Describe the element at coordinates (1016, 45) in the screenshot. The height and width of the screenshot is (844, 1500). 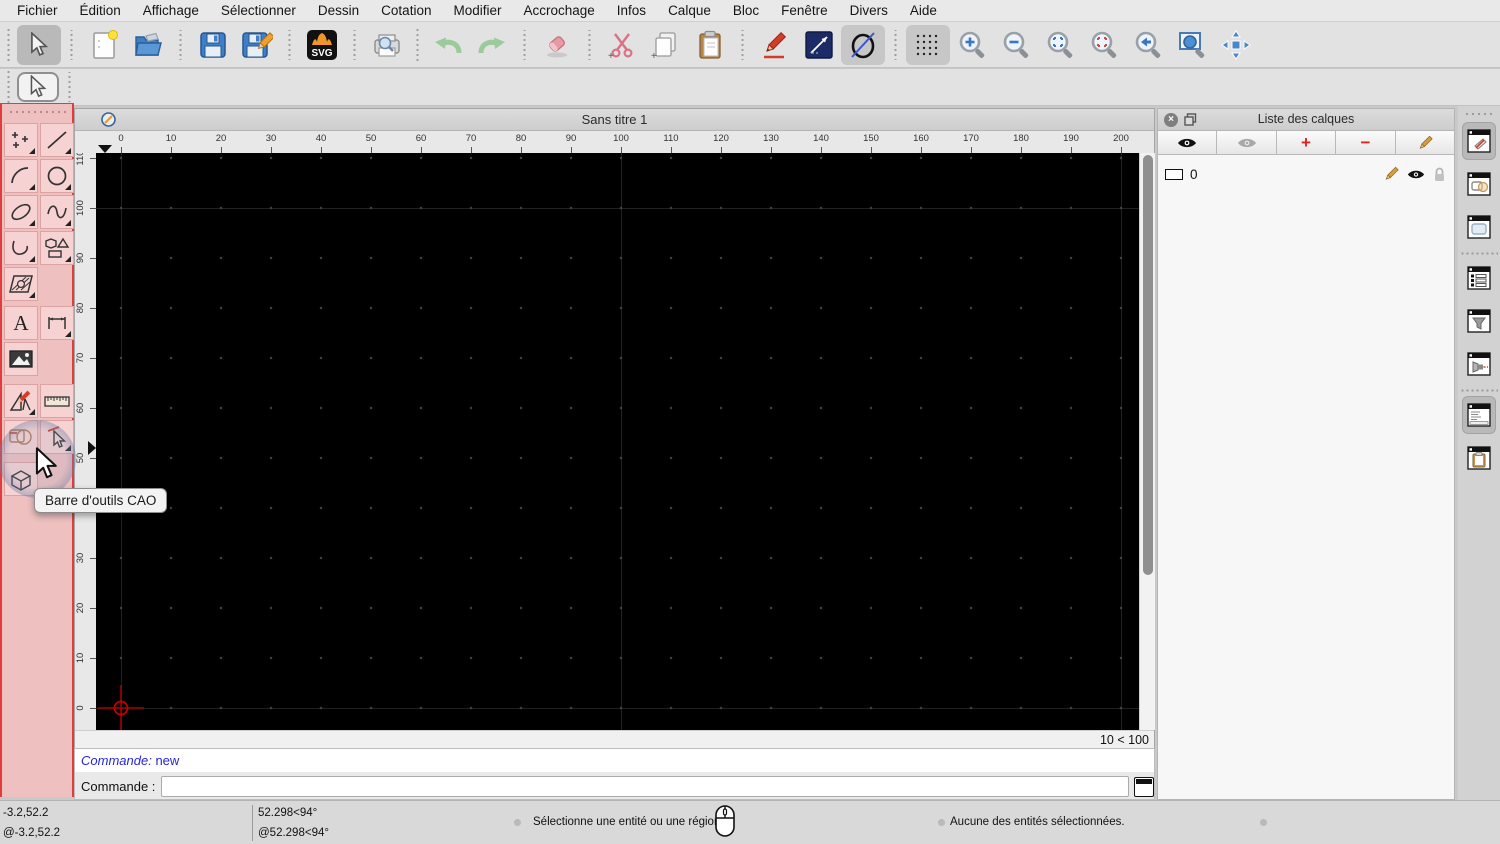
I see `zoom-out-button` at that location.